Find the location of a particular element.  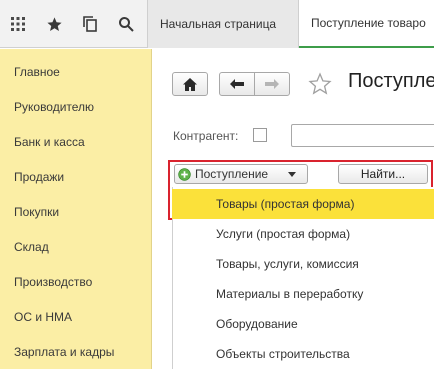

create-receipt-dropdown: Поступление is located at coordinates (241, 174).